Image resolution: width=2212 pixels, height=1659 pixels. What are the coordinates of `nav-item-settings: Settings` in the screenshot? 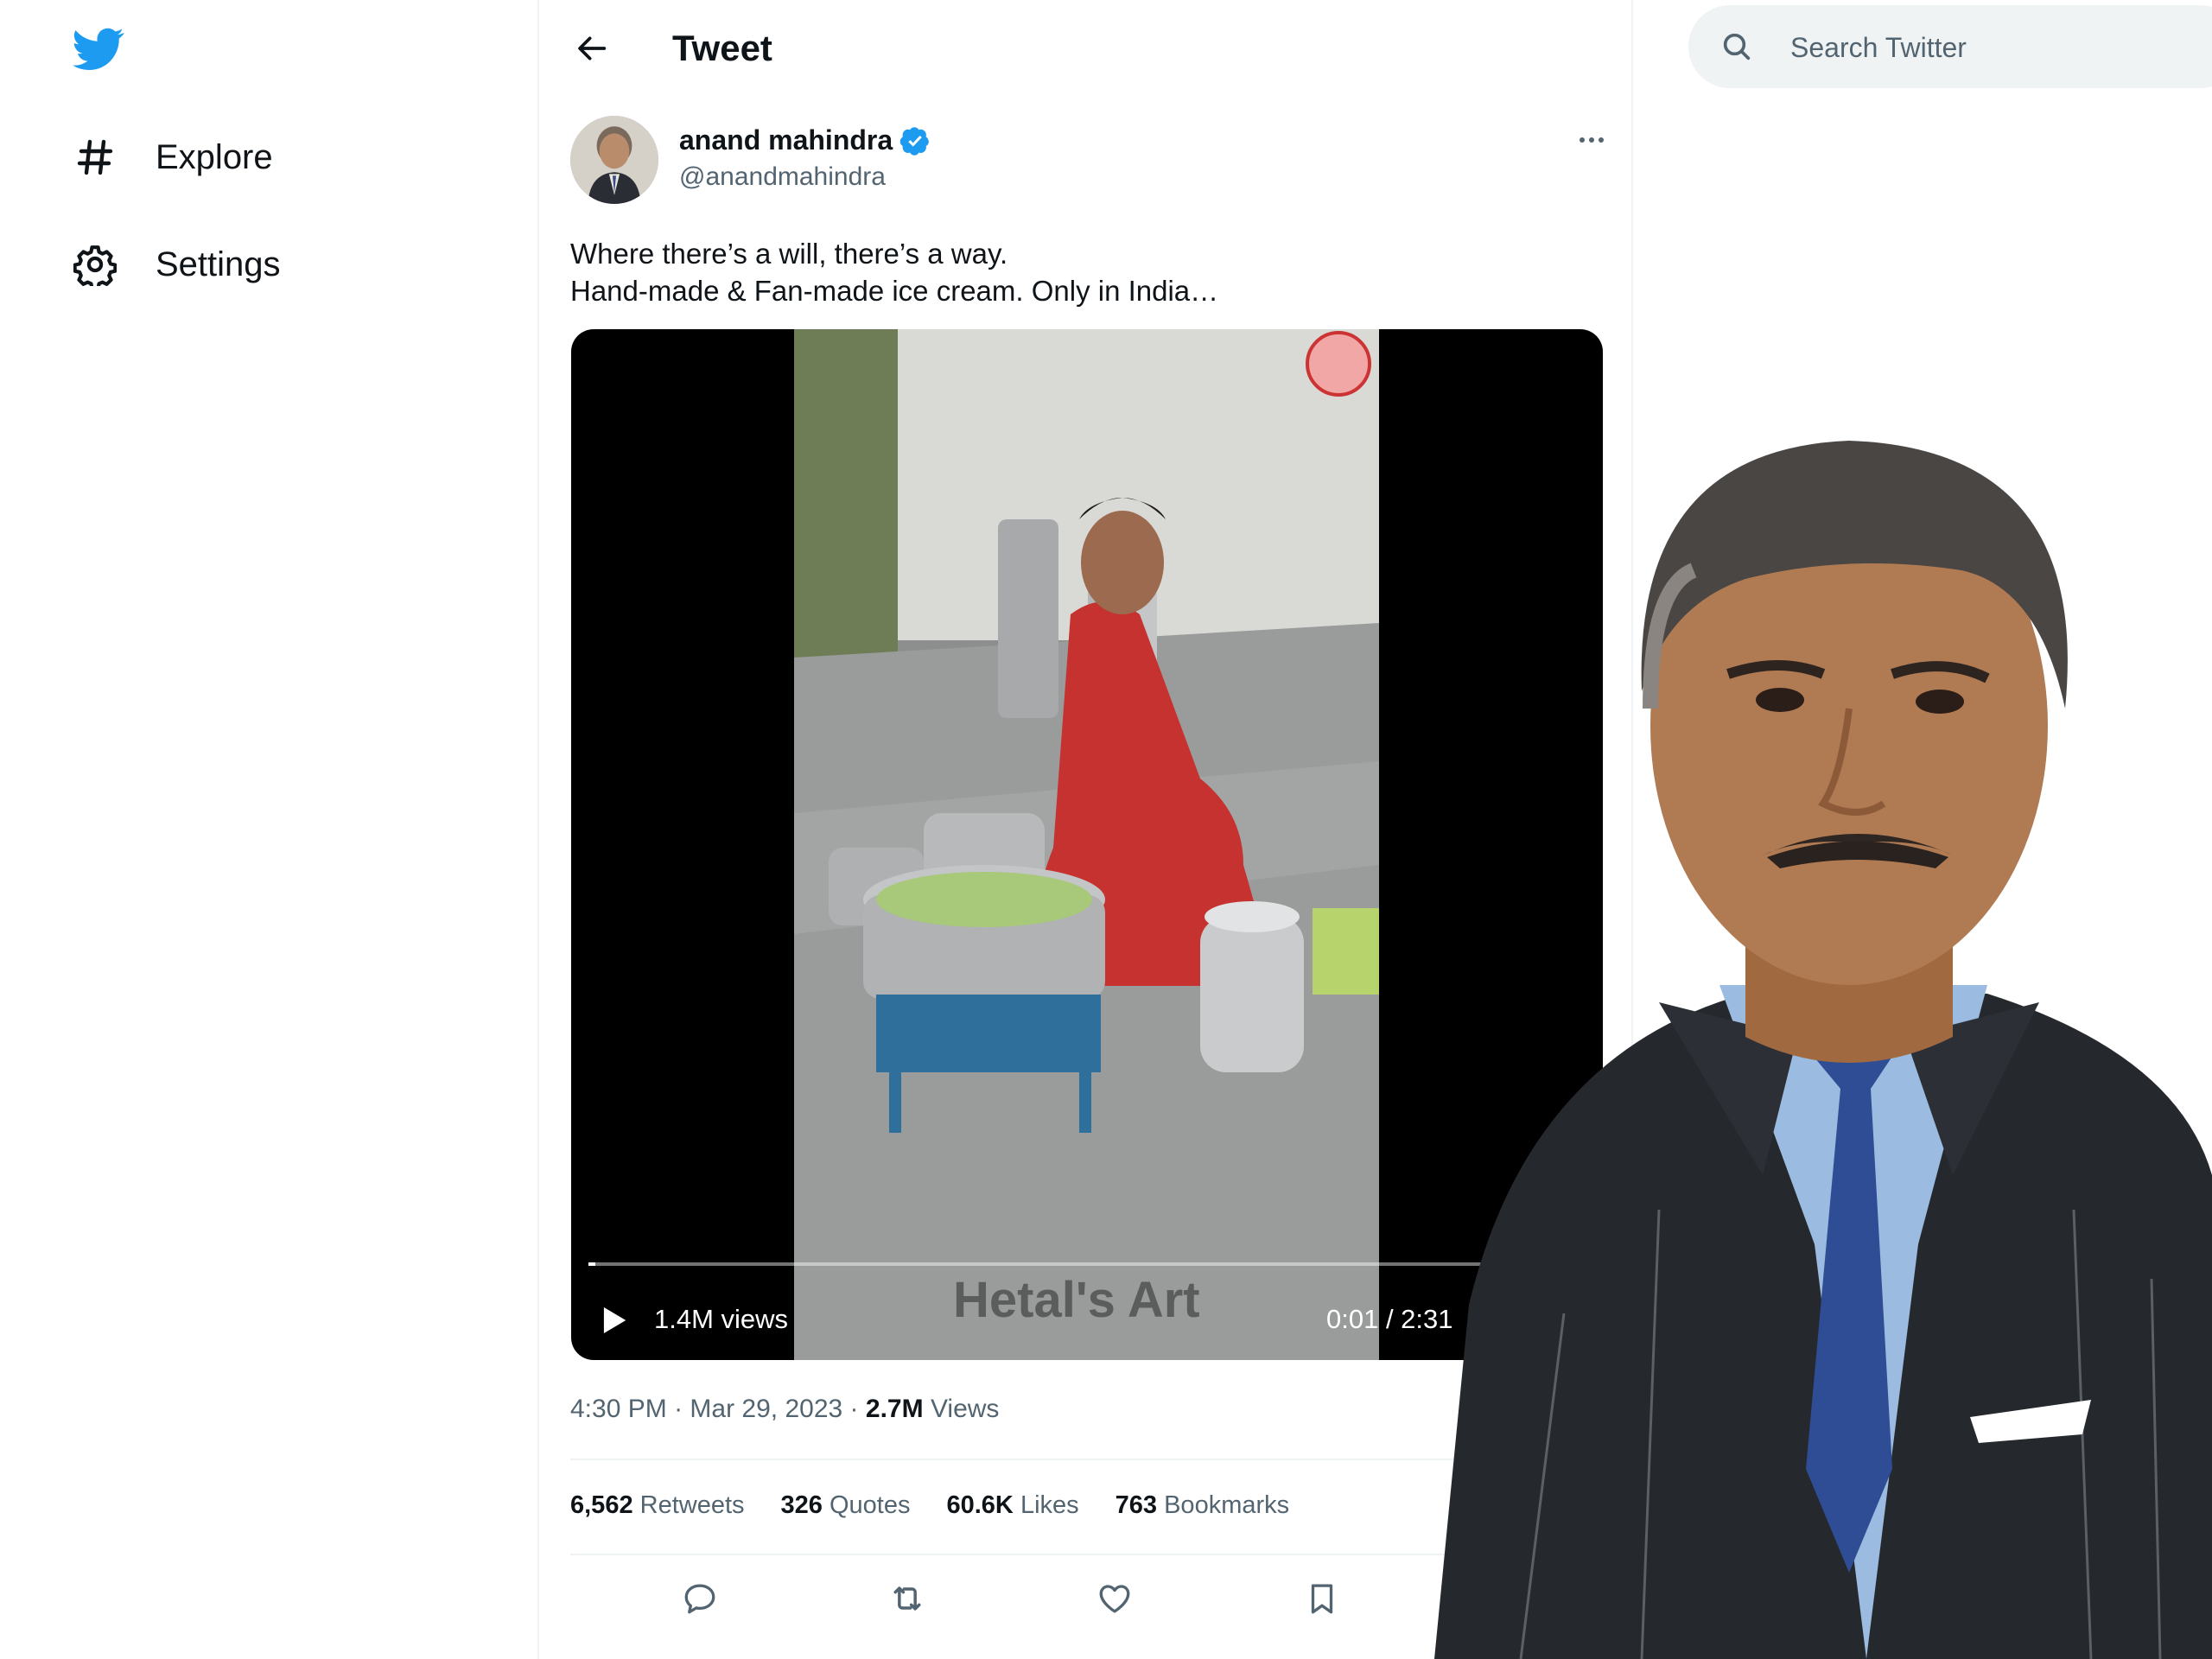 It's located at (177, 264).